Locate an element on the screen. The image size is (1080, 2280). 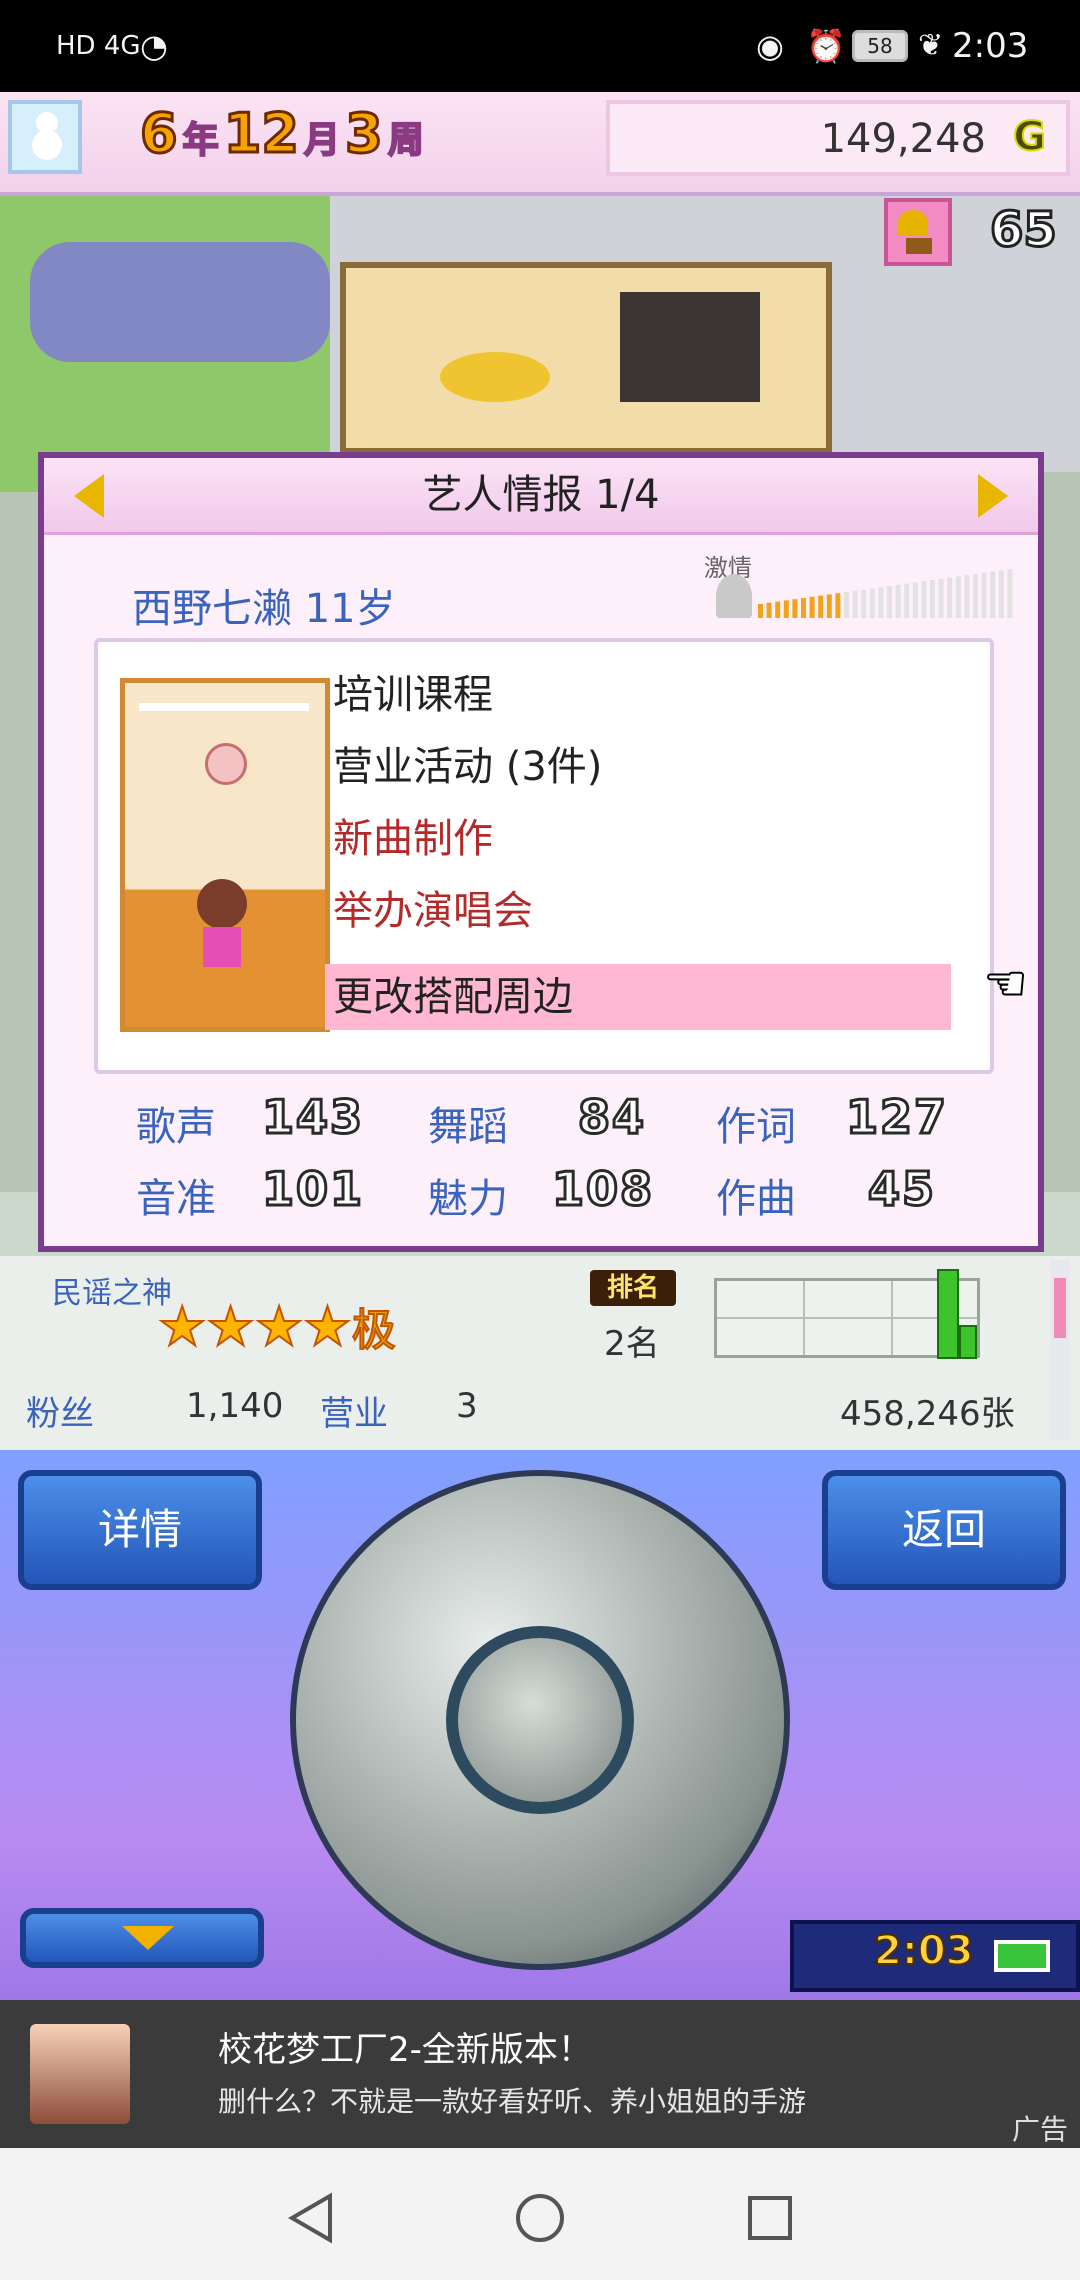
piano is located at coordinates (690, 347).